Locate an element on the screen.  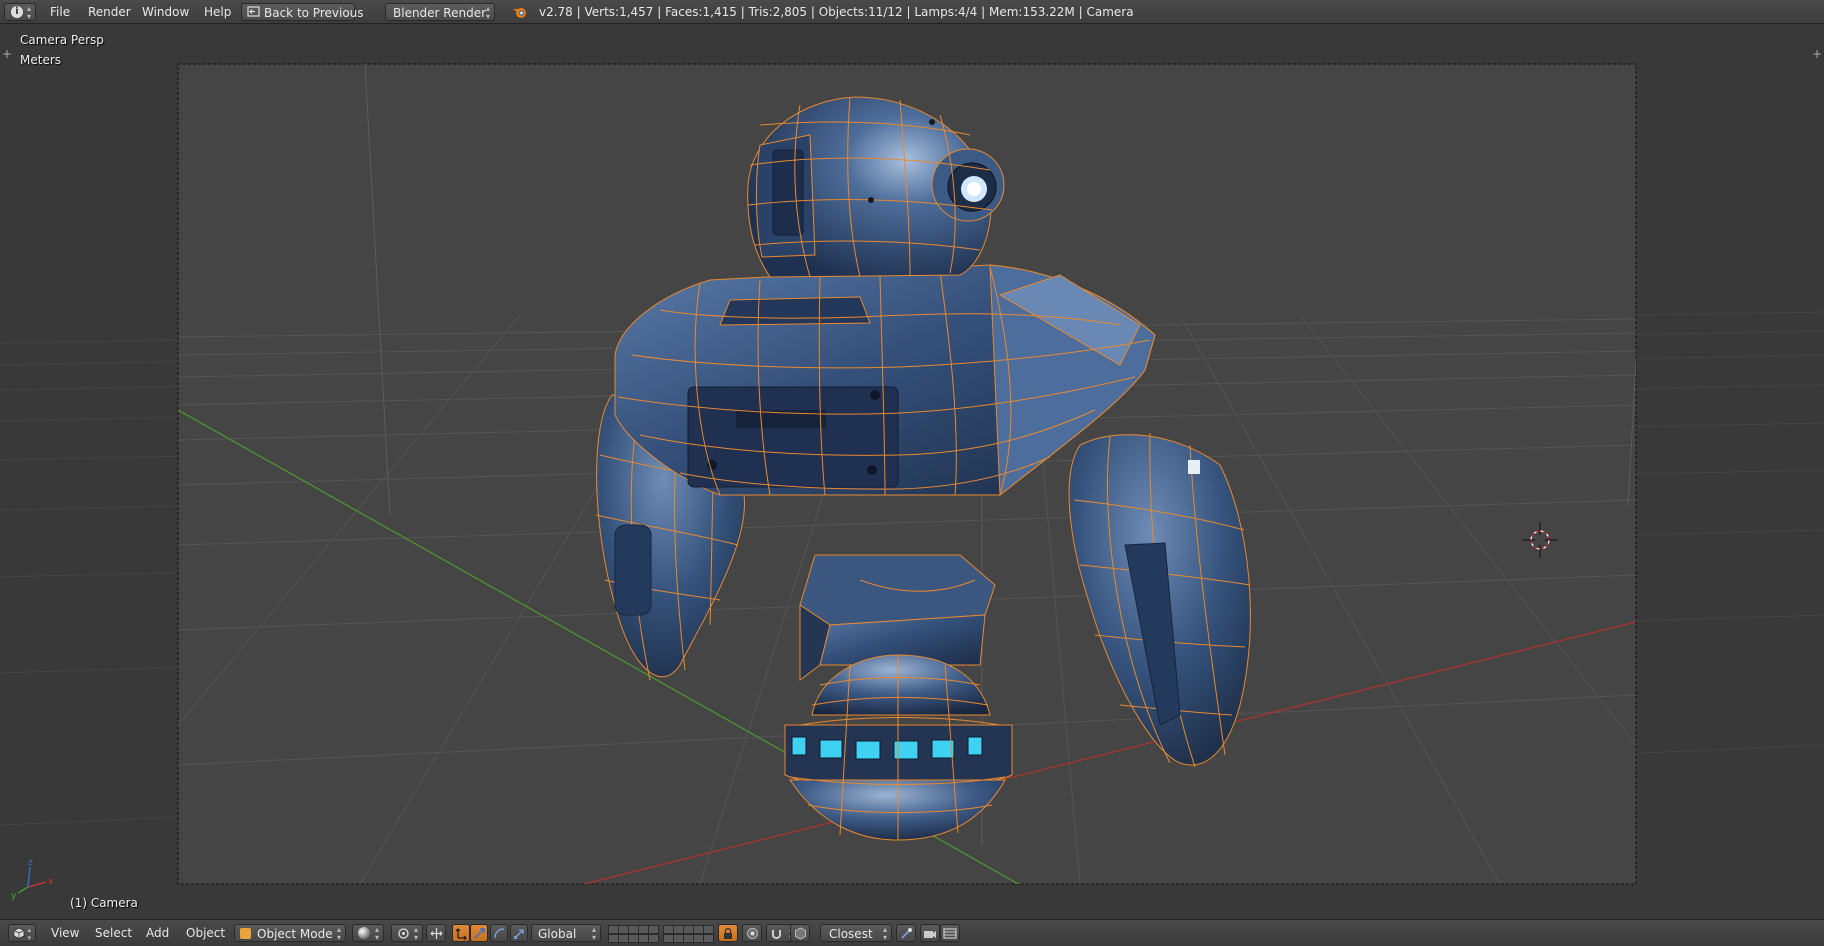
pivot-point-select: ▴ ▾ is located at coordinates (407, 933).